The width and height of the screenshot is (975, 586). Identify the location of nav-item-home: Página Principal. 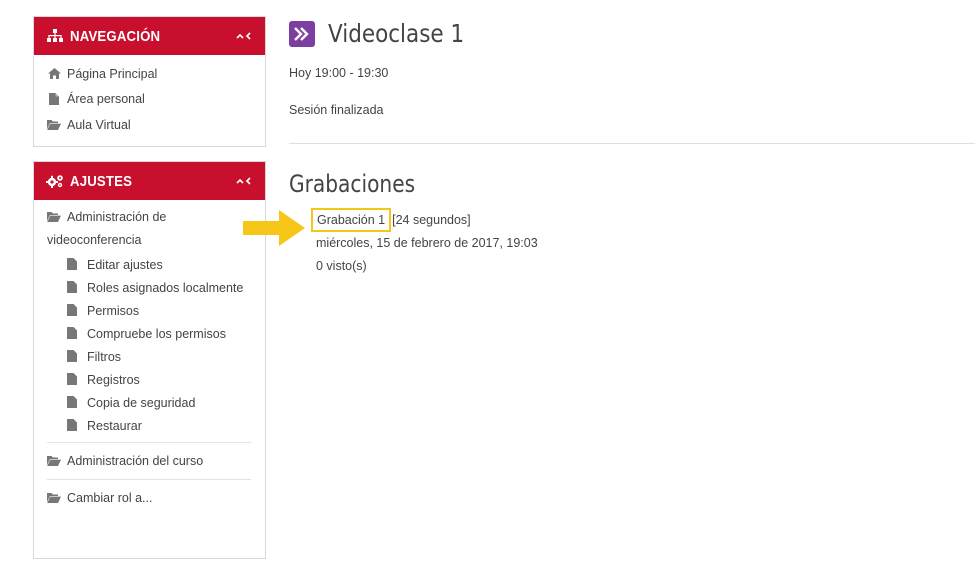
(156, 74).